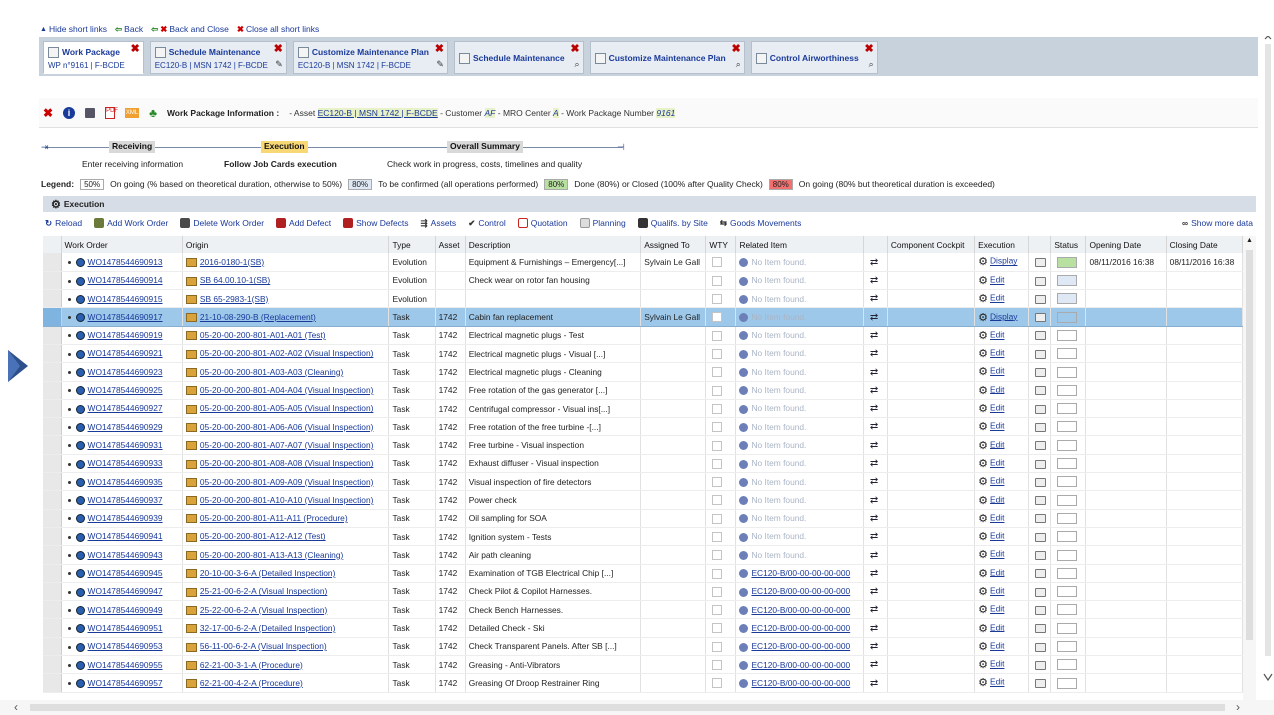 Image resolution: width=1274 pixels, height=715 pixels. What do you see at coordinates (1249, 240) in the screenshot?
I see `scroll-up-icon: ▲` at bounding box center [1249, 240].